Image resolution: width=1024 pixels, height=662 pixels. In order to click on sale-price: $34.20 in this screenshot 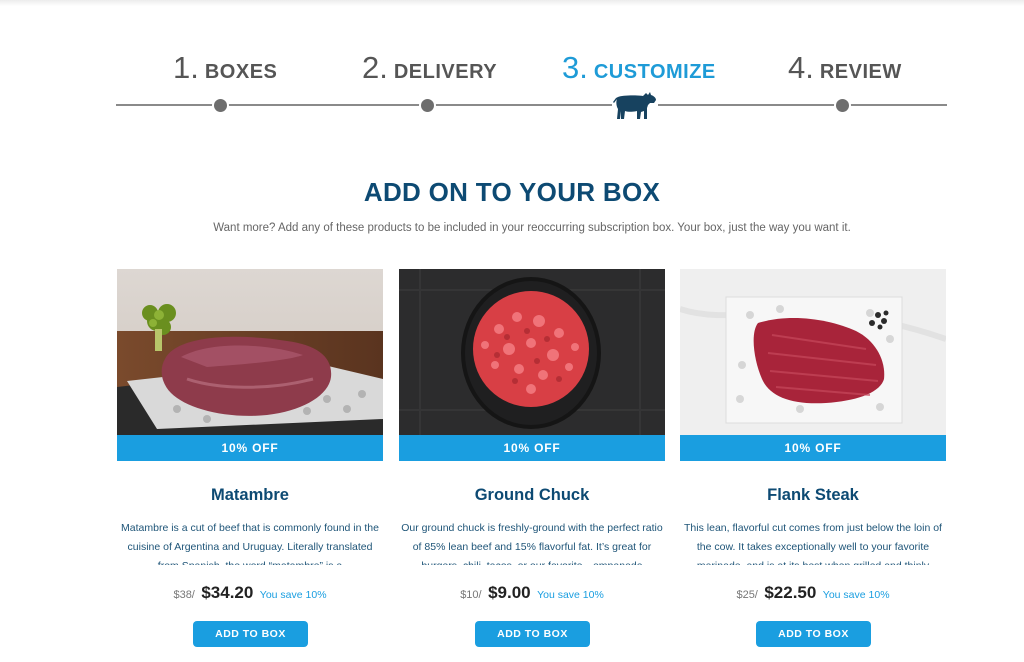, I will do `click(227, 592)`.